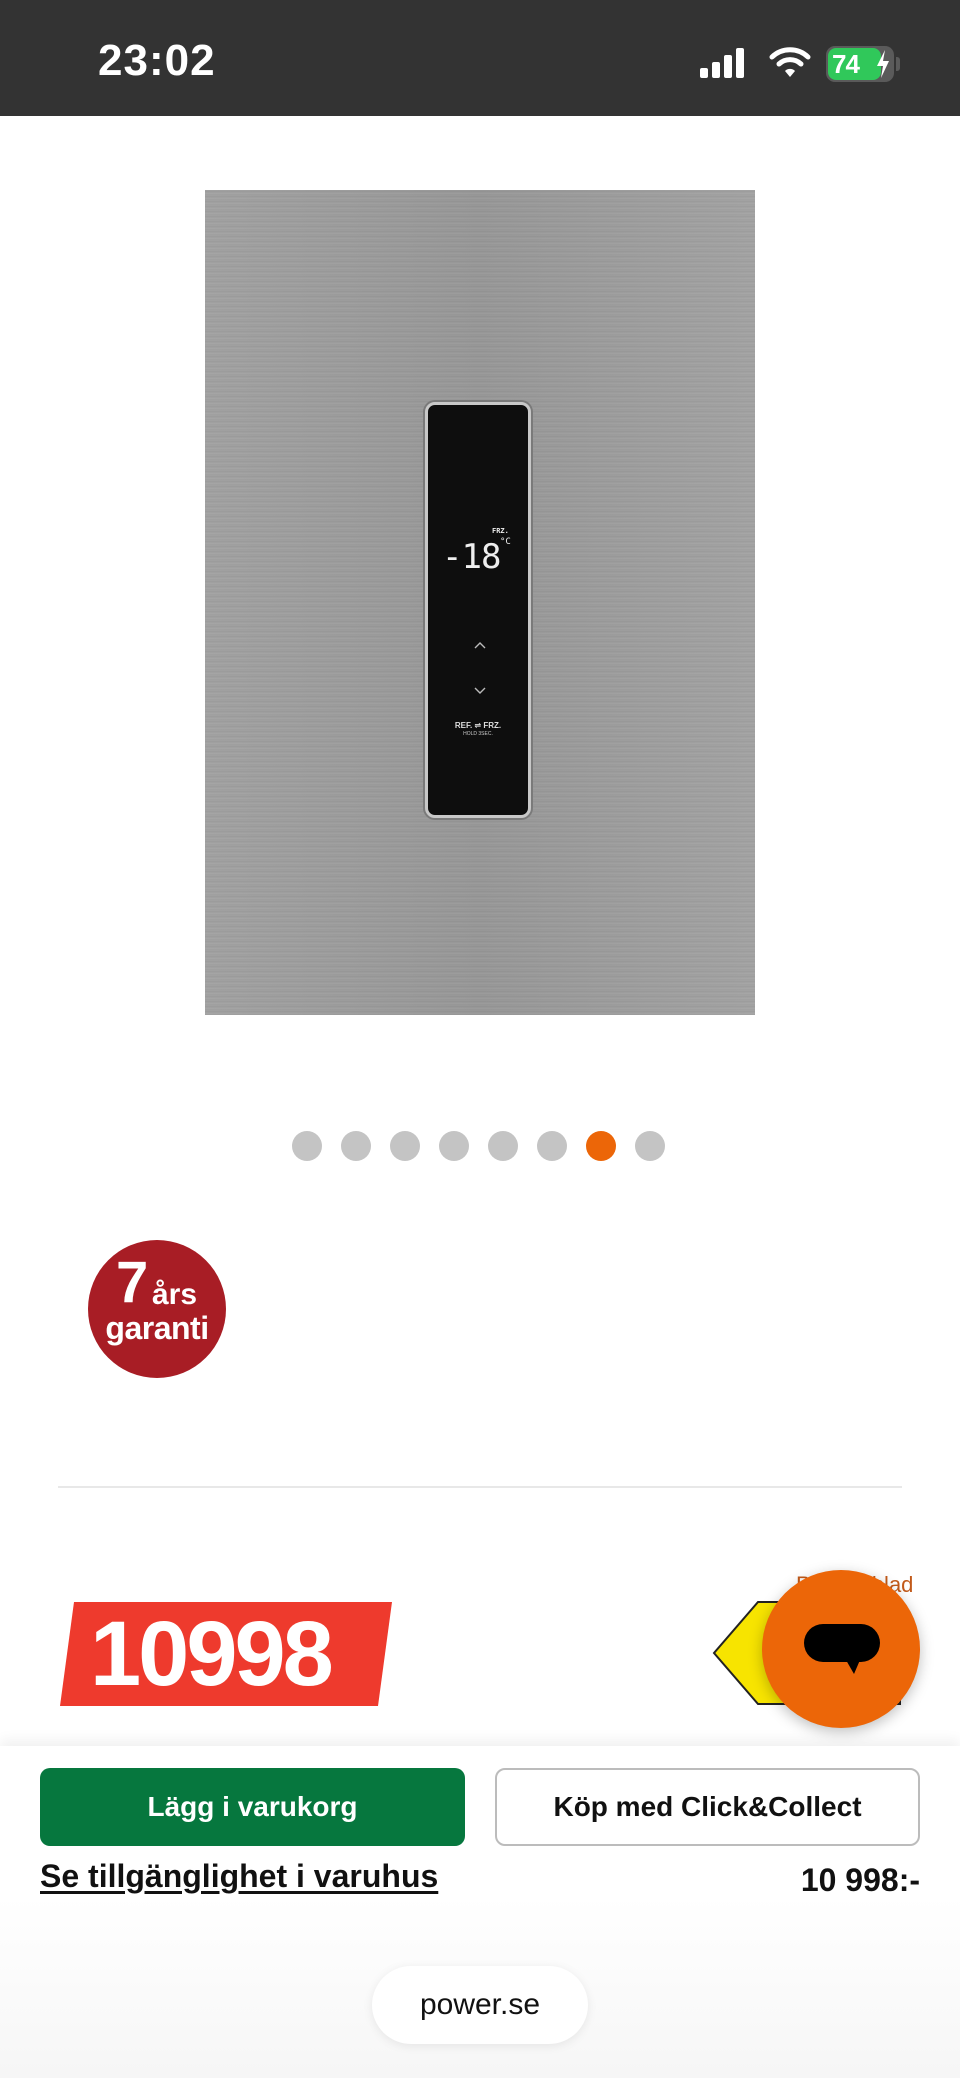 The width and height of the screenshot is (960, 2078). What do you see at coordinates (505, 542) in the screenshot?
I see `display-unit: °C` at bounding box center [505, 542].